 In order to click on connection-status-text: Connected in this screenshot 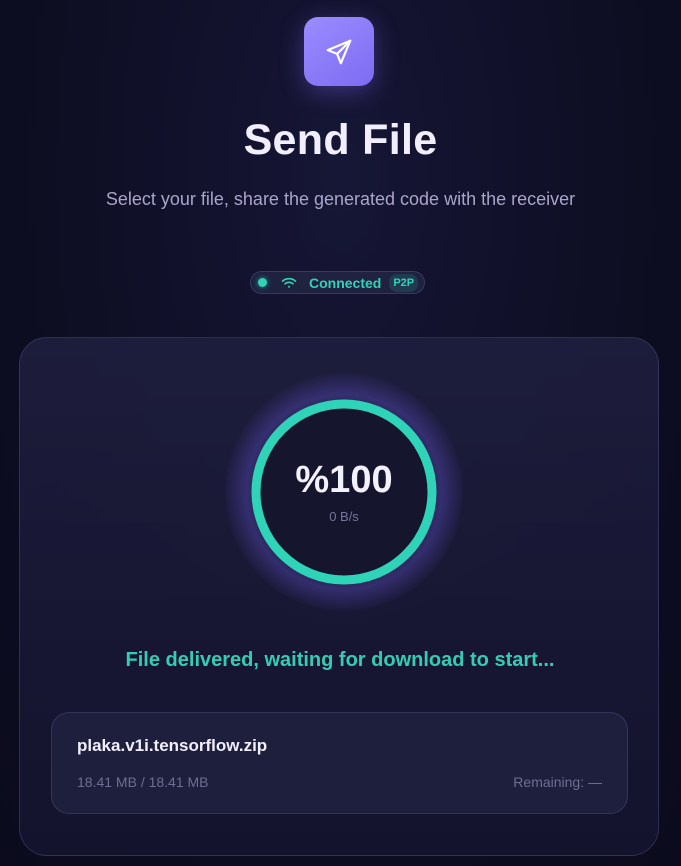, I will do `click(345, 282)`.